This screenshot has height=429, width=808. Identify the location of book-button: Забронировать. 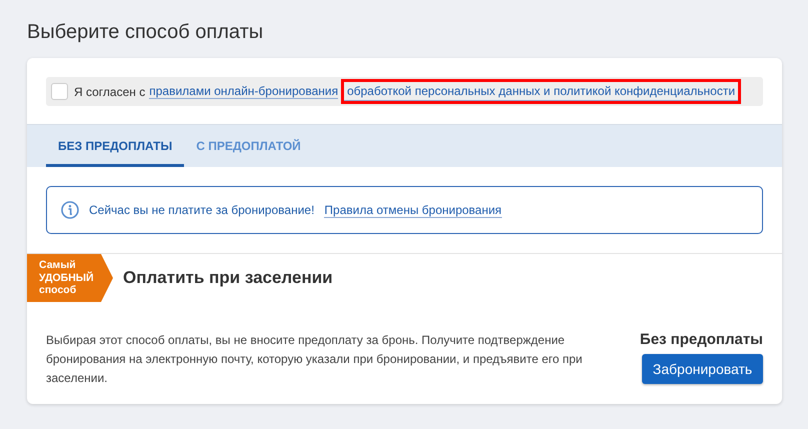
(702, 369).